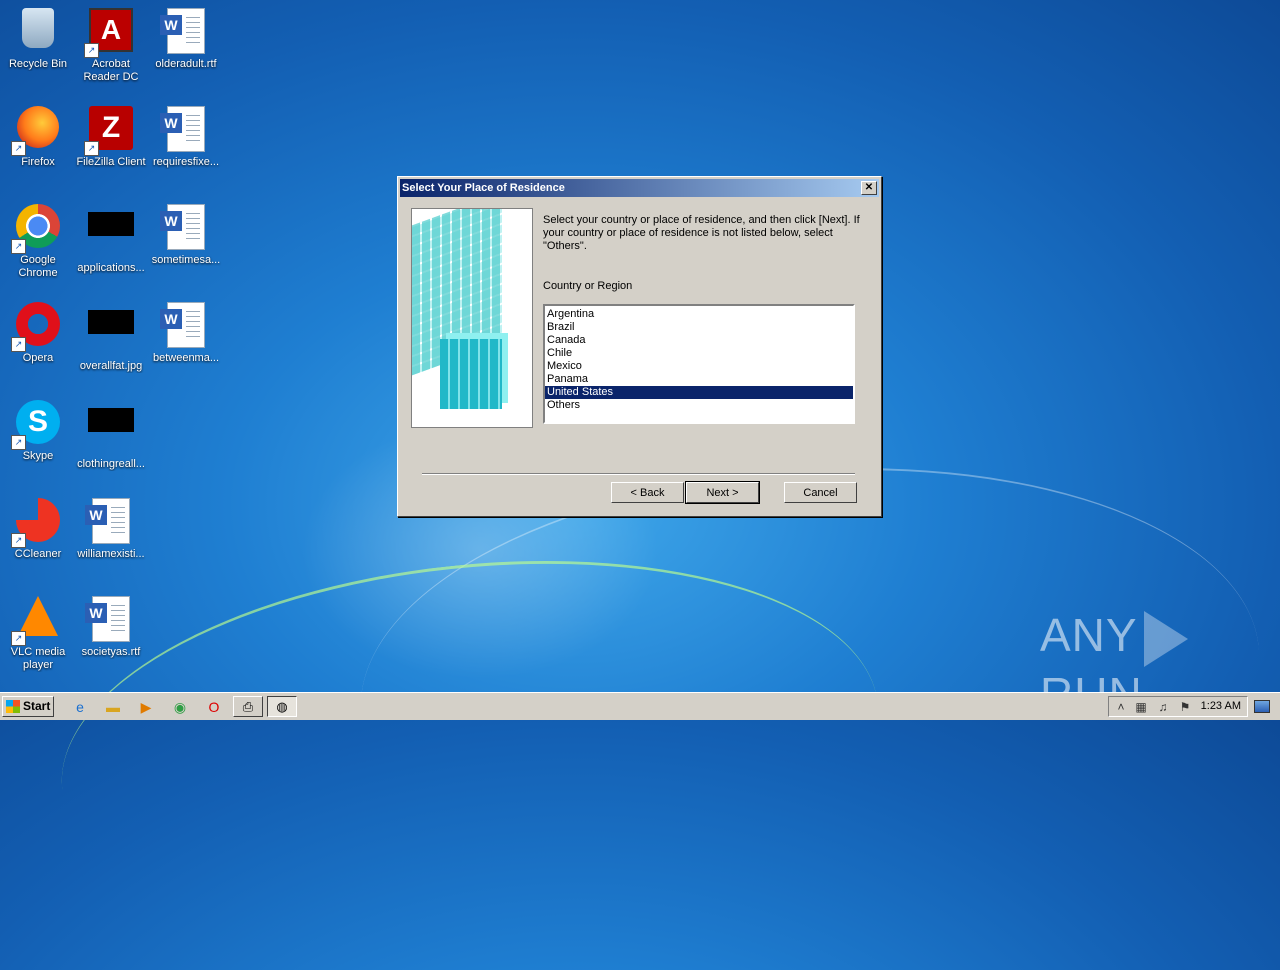 The image size is (1280, 970). Describe the element at coordinates (699, 314) in the screenshot. I see `country-option: Argentina` at that location.